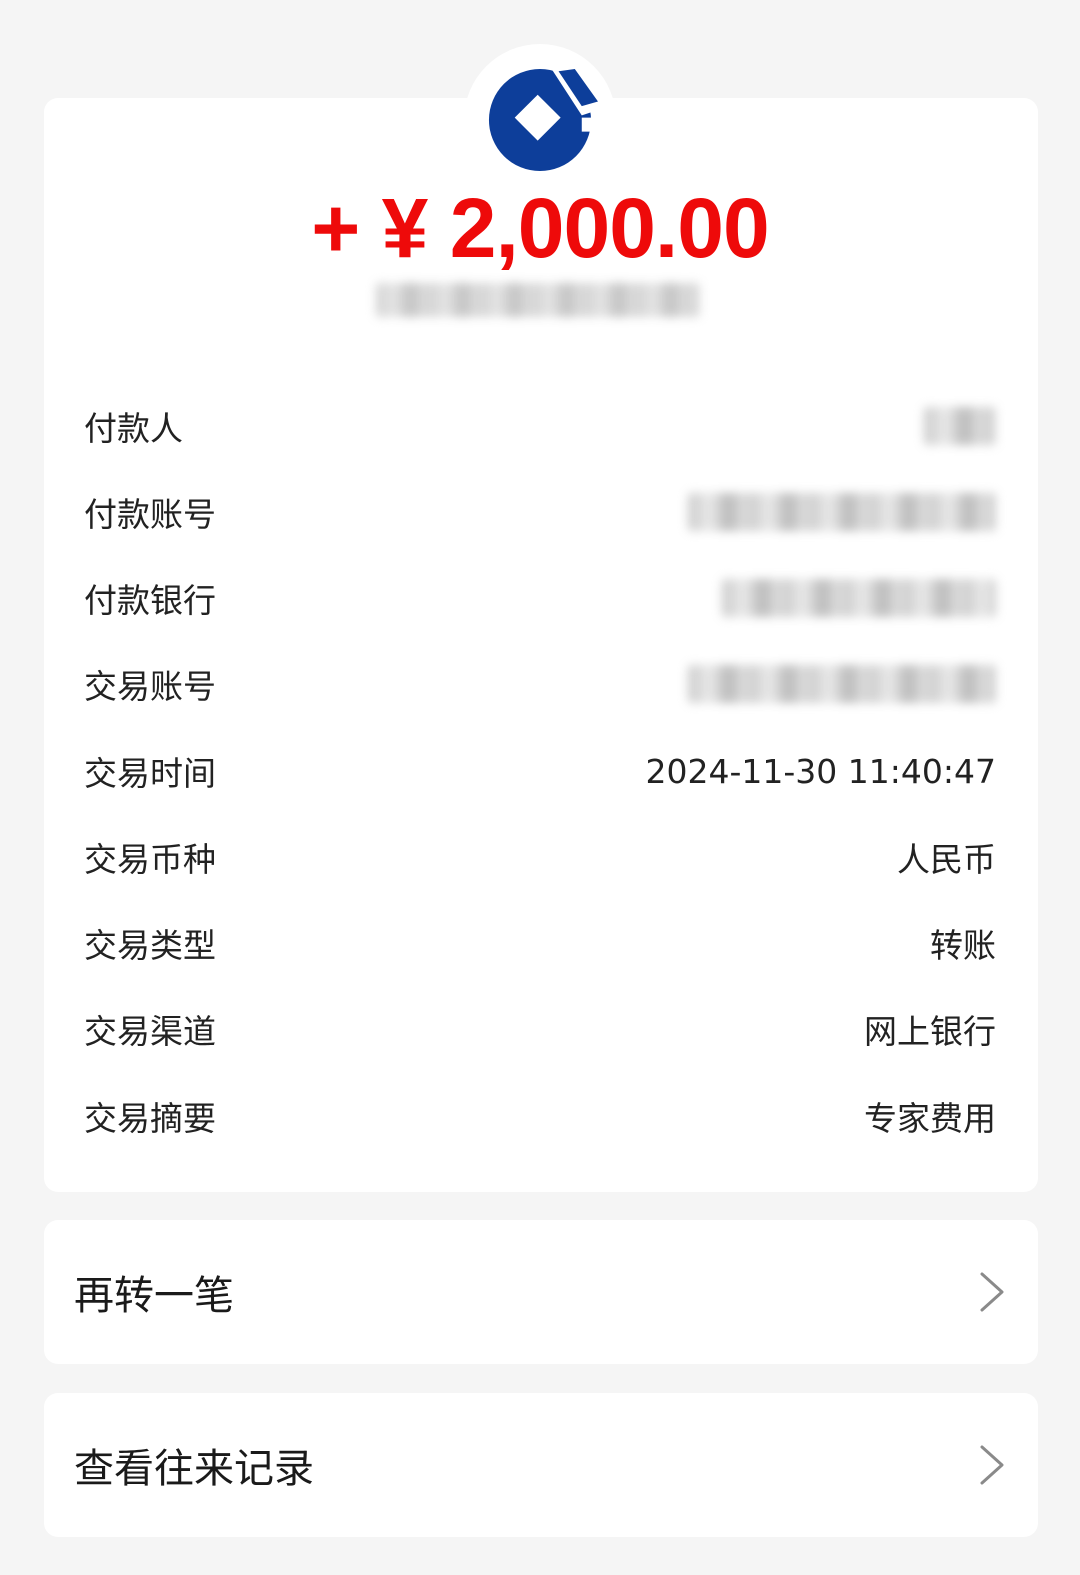 Image resolution: width=1080 pixels, height=1575 pixels. I want to click on bank-logo-icon, so click(543, 119).